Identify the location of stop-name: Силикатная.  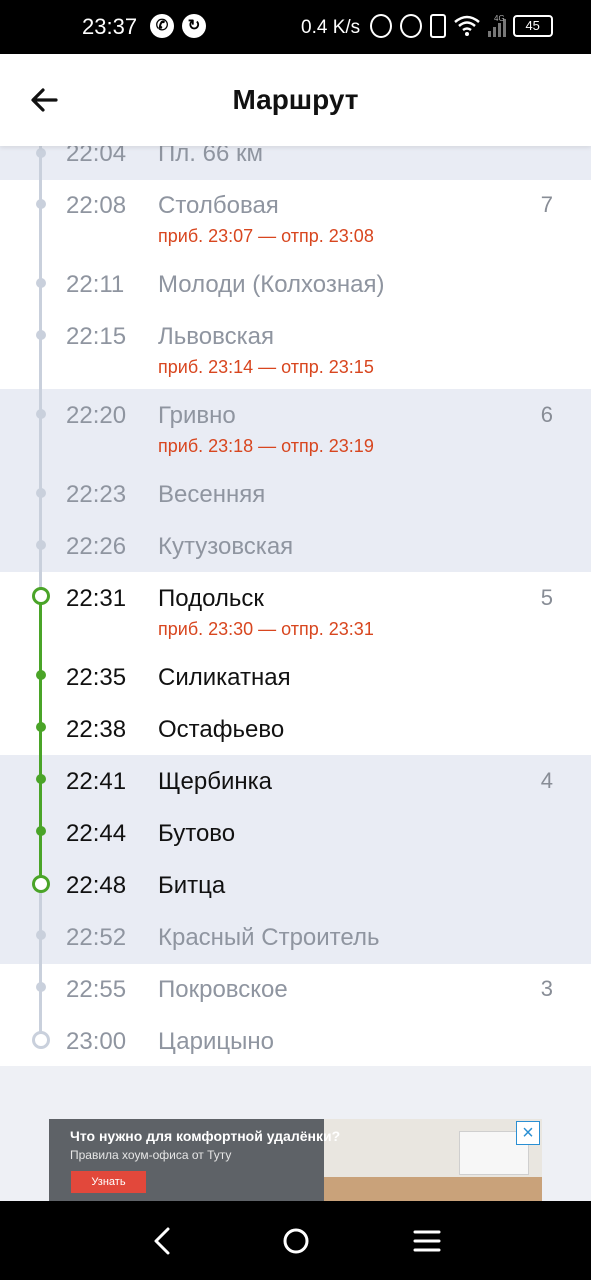
(224, 677).